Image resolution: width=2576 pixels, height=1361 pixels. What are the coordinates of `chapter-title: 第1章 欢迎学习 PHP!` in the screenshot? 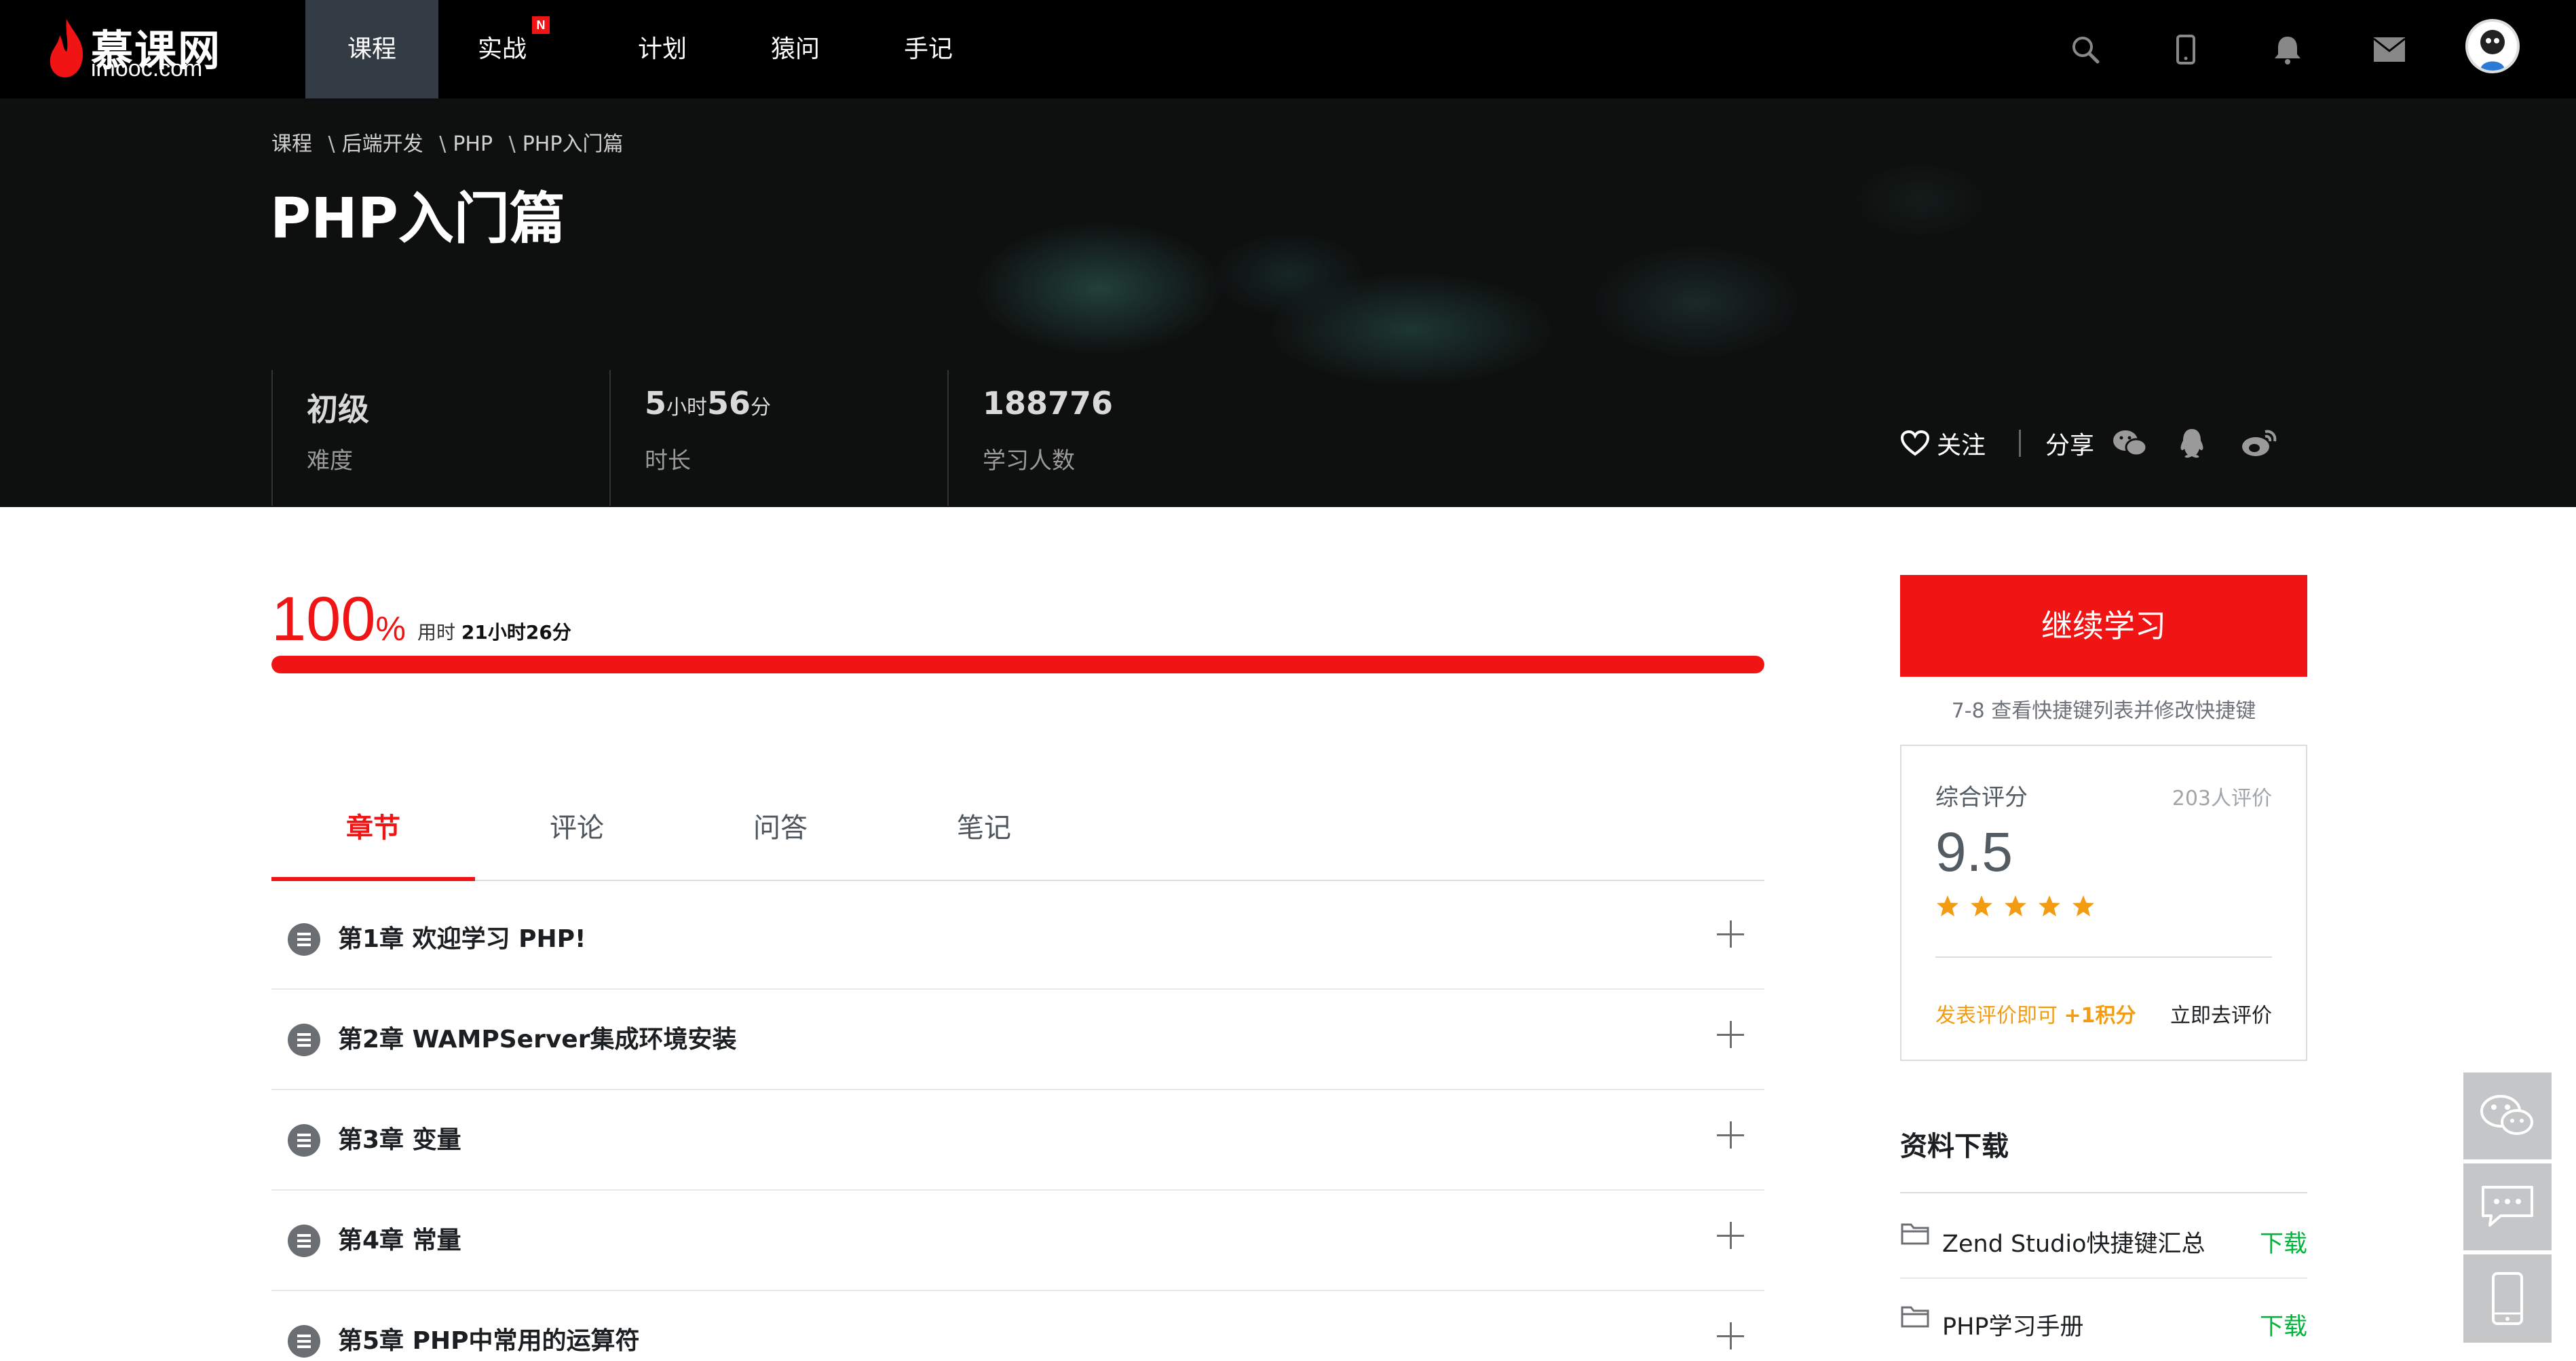 It's located at (462, 939).